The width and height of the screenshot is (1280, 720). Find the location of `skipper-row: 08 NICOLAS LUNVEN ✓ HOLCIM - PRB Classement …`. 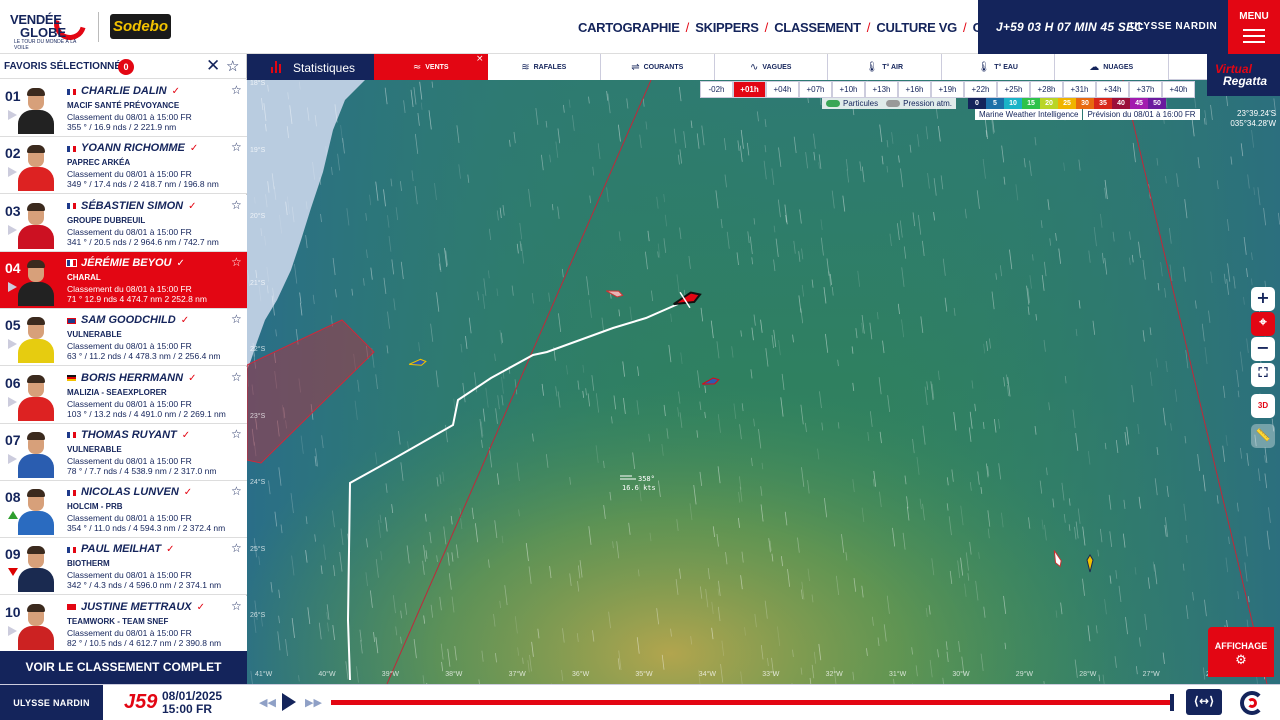

skipper-row: 08 NICOLAS LUNVEN ✓ HOLCIM - PRB Classement … is located at coordinates (123, 510).